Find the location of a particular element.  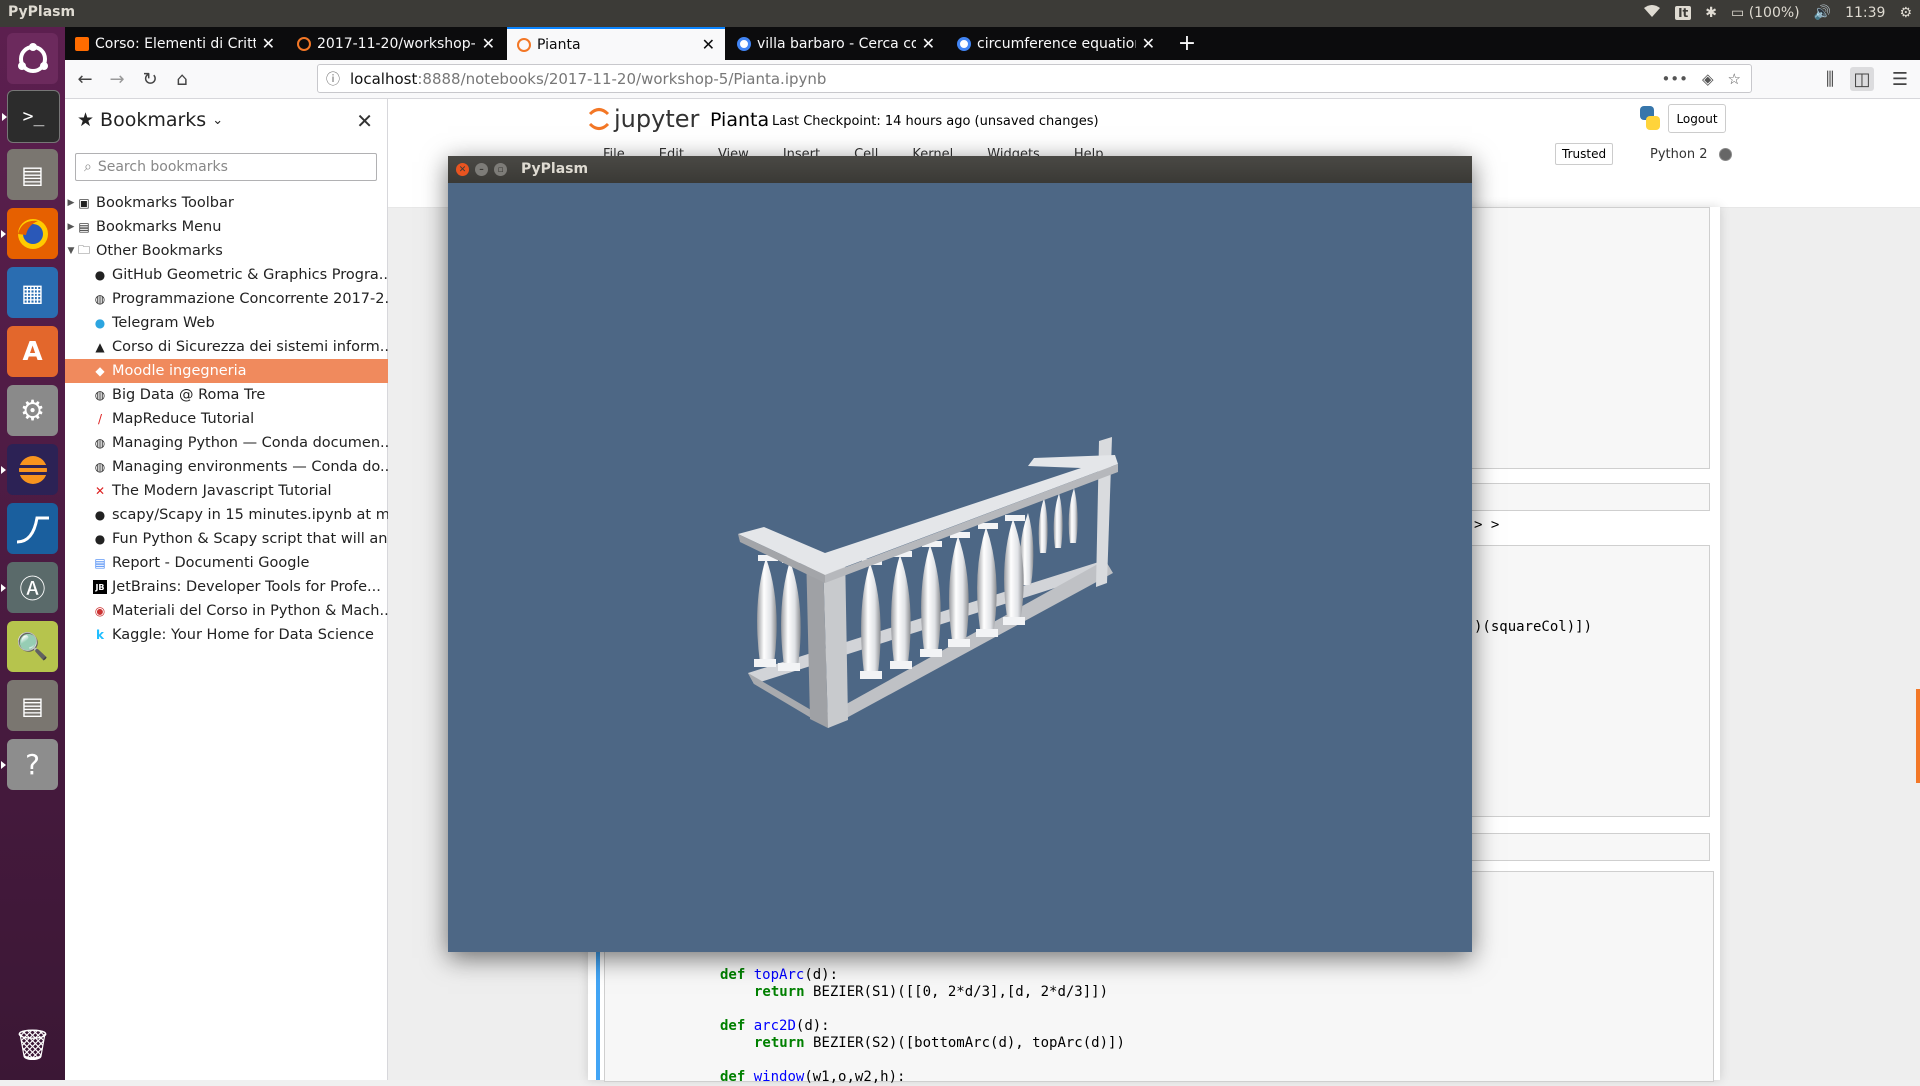

close-window-icon: ✕ is located at coordinates (462, 169).